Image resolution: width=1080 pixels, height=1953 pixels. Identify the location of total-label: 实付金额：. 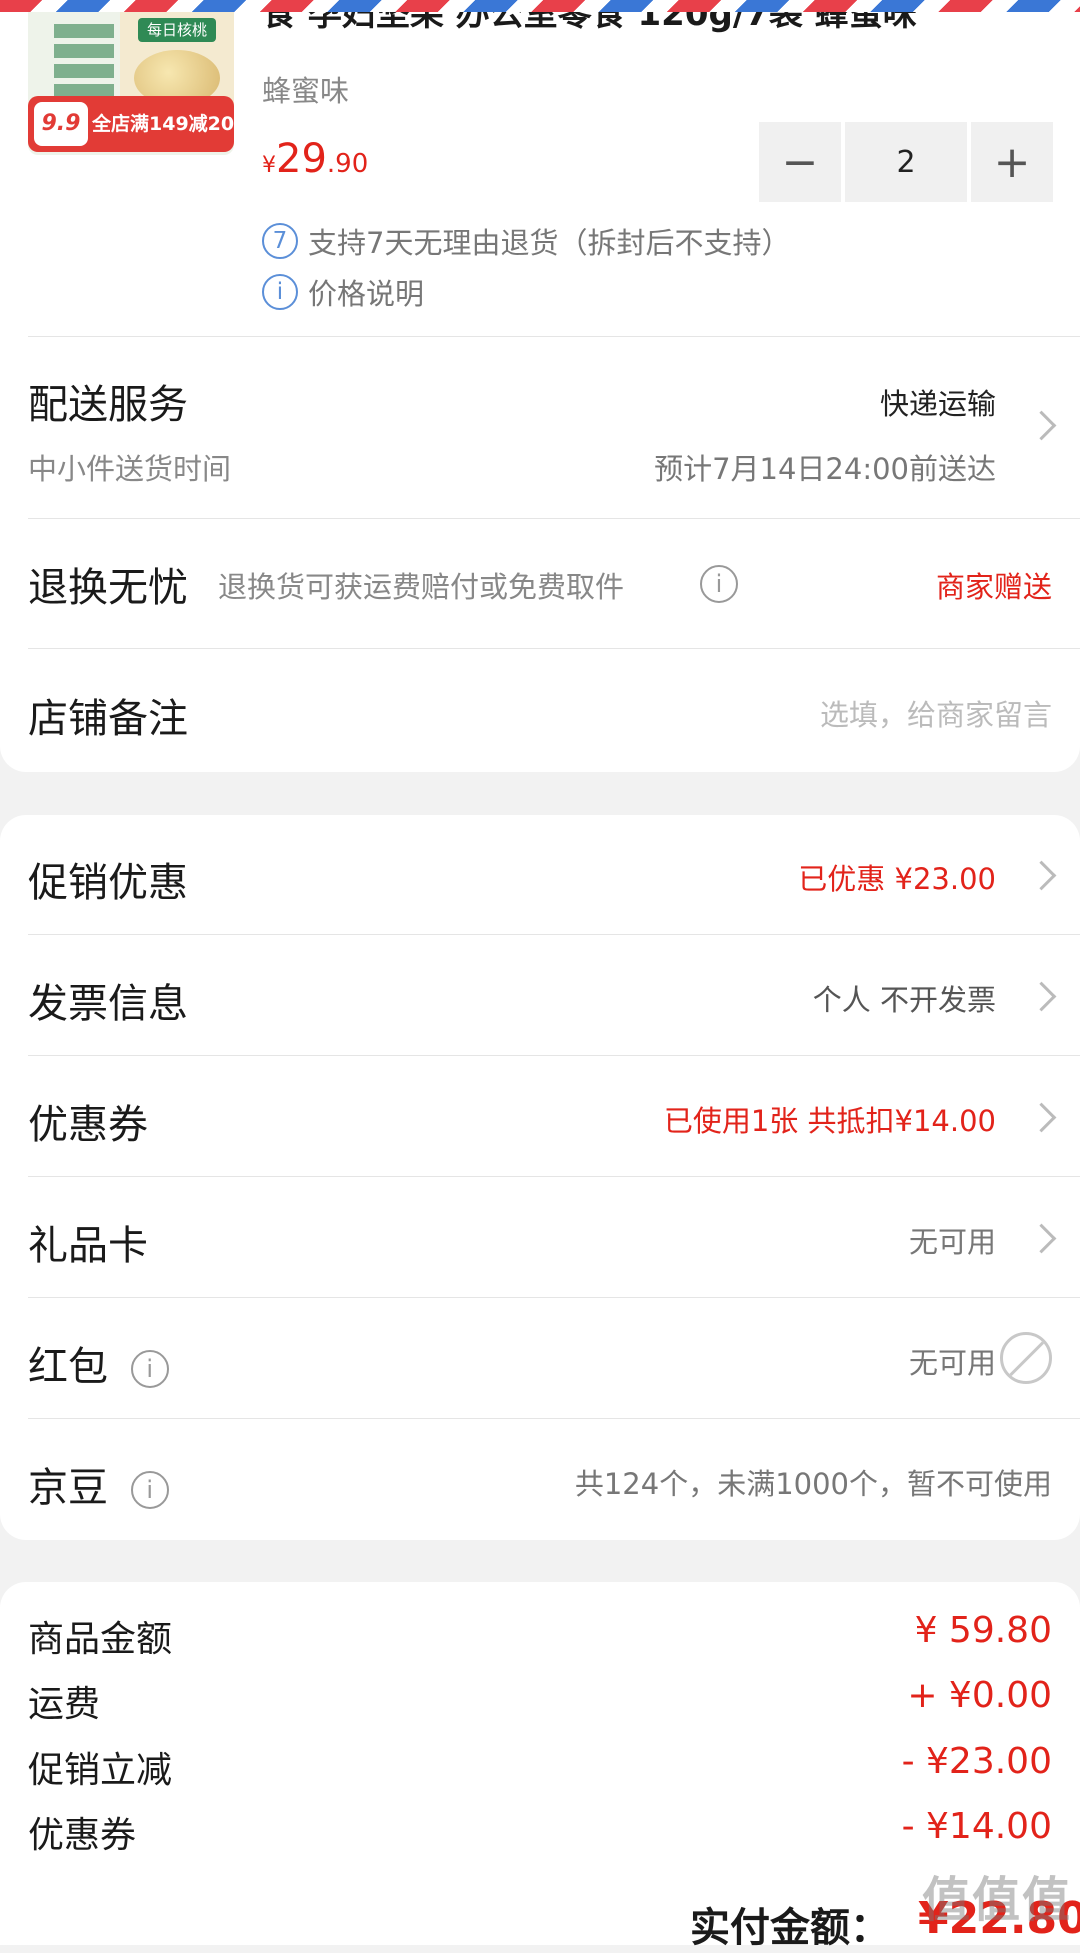
(790, 1928).